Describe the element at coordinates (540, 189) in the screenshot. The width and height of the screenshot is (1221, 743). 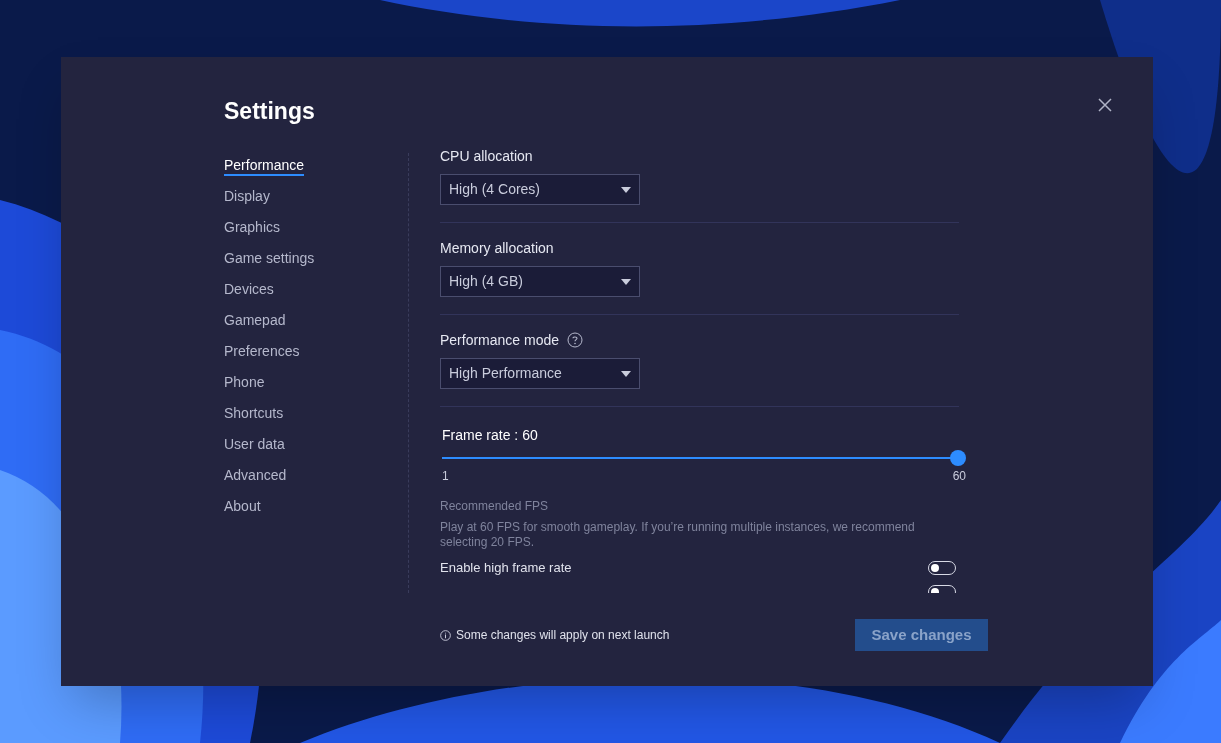
I see `dropdown: High (4 Cores)` at that location.